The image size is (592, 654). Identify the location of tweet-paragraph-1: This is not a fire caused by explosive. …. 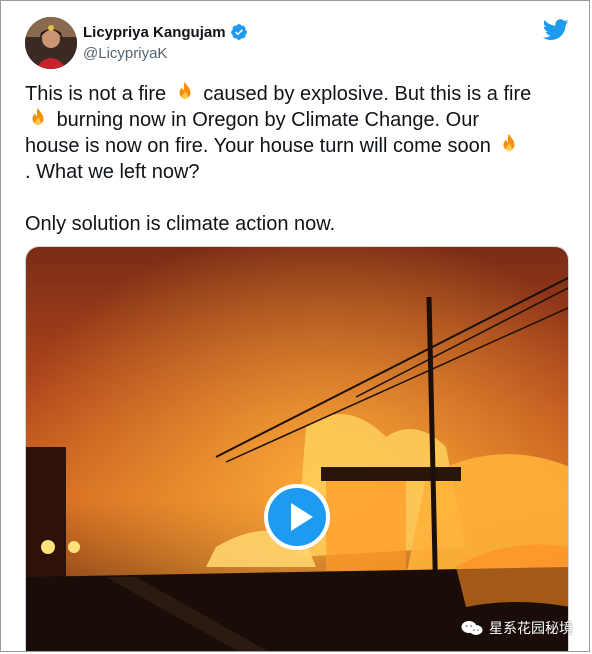
(299, 133).